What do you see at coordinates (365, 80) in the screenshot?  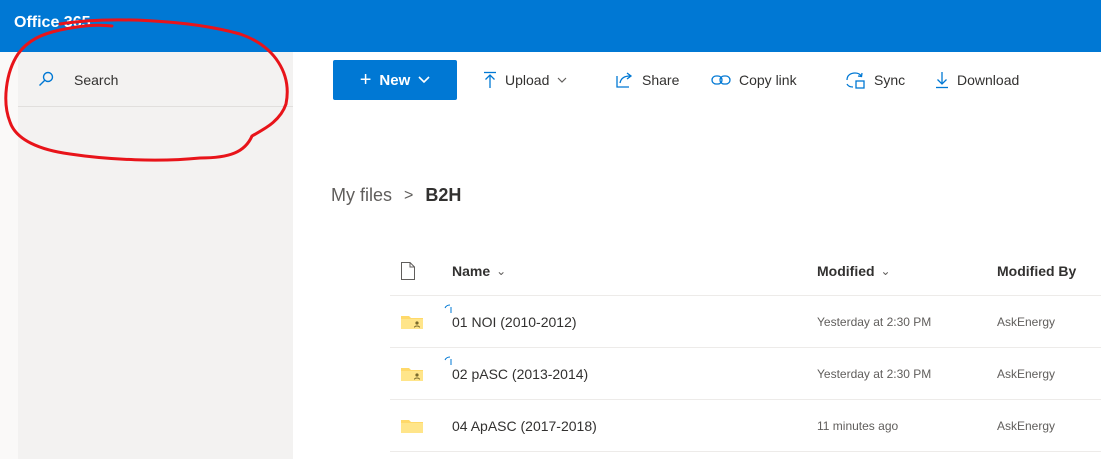 I see `plus-icon: +` at bounding box center [365, 80].